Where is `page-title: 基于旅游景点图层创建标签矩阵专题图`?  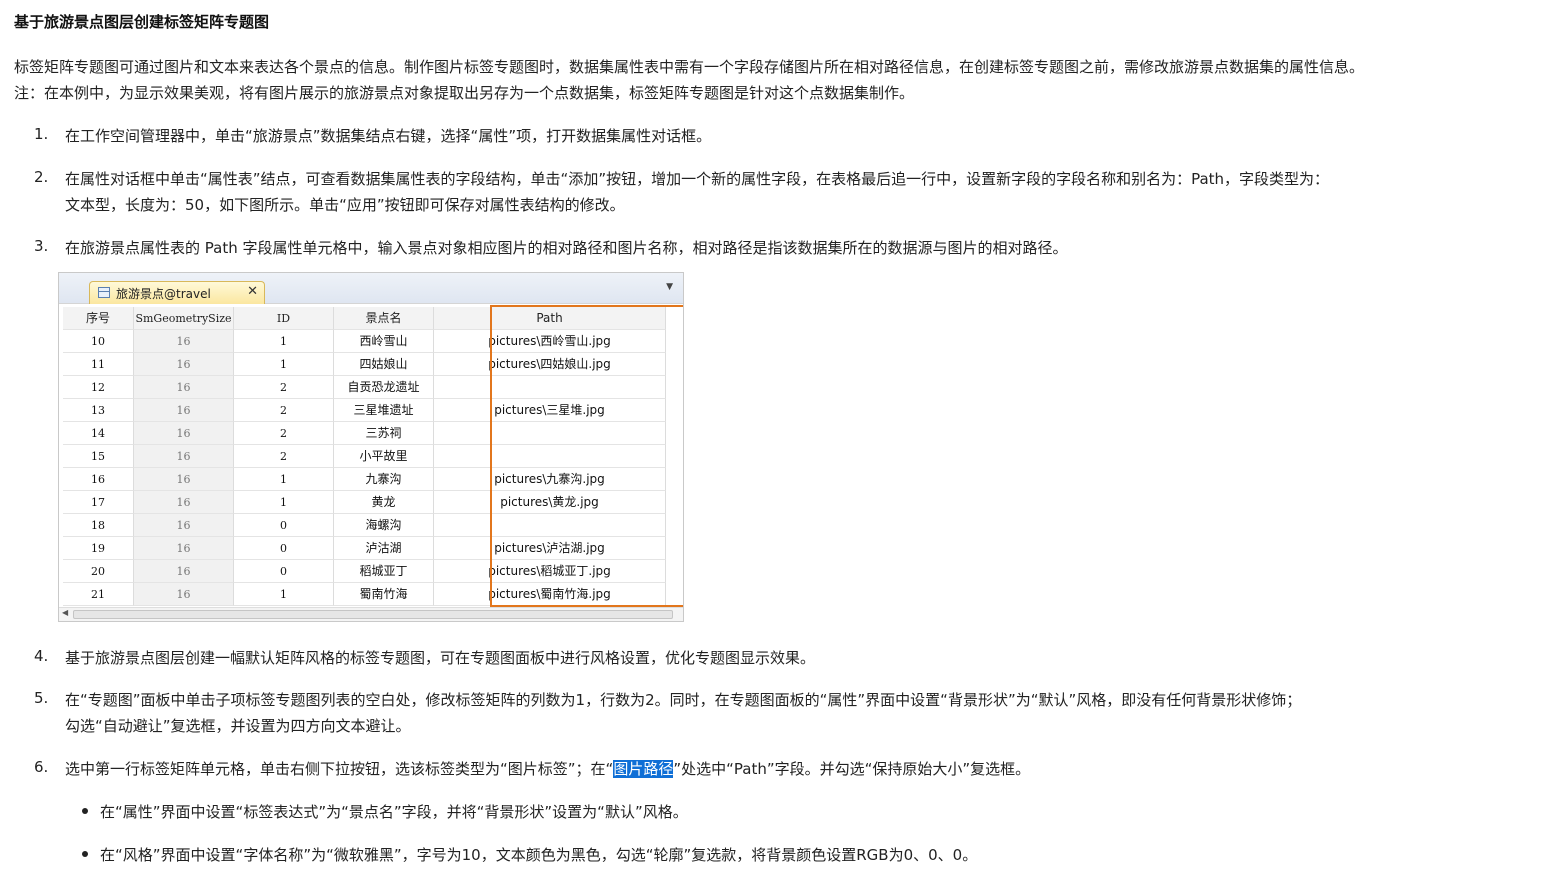
page-title: 基于旅游景点图层创建标签矩阵专题图 is located at coordinates (142, 22).